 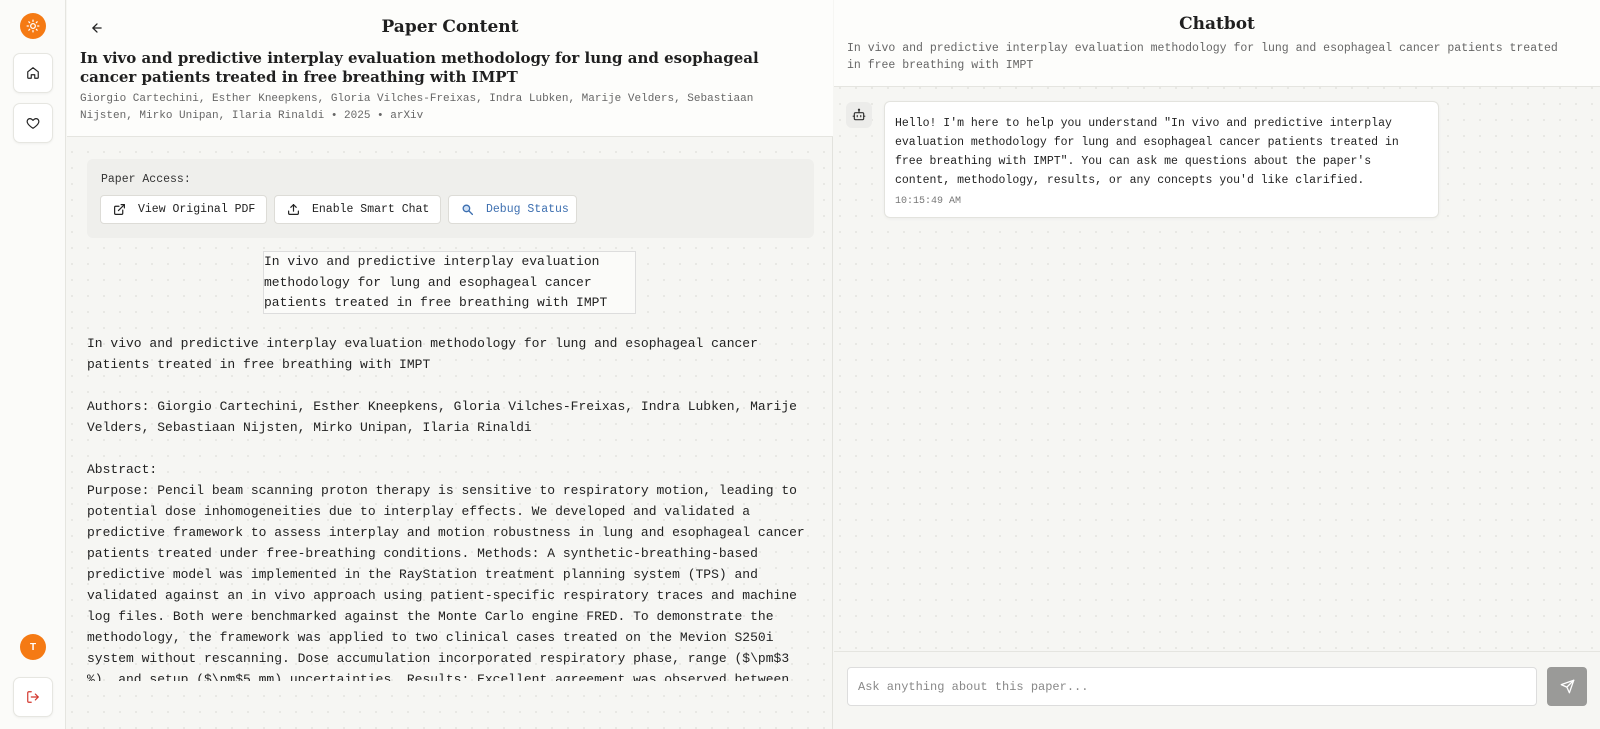 What do you see at coordinates (1217, 24) in the screenshot?
I see `chat-title: Chatbot` at bounding box center [1217, 24].